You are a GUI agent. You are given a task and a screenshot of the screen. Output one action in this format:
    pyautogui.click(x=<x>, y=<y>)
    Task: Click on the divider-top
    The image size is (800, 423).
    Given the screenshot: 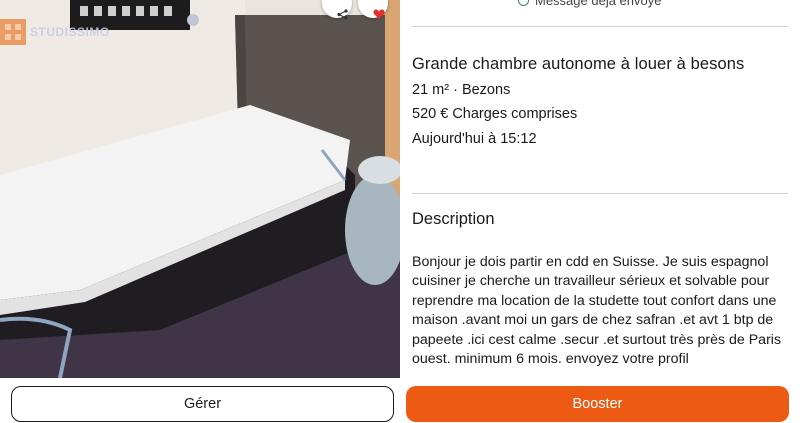 What is the action you would take?
    pyautogui.click(x=600, y=26)
    